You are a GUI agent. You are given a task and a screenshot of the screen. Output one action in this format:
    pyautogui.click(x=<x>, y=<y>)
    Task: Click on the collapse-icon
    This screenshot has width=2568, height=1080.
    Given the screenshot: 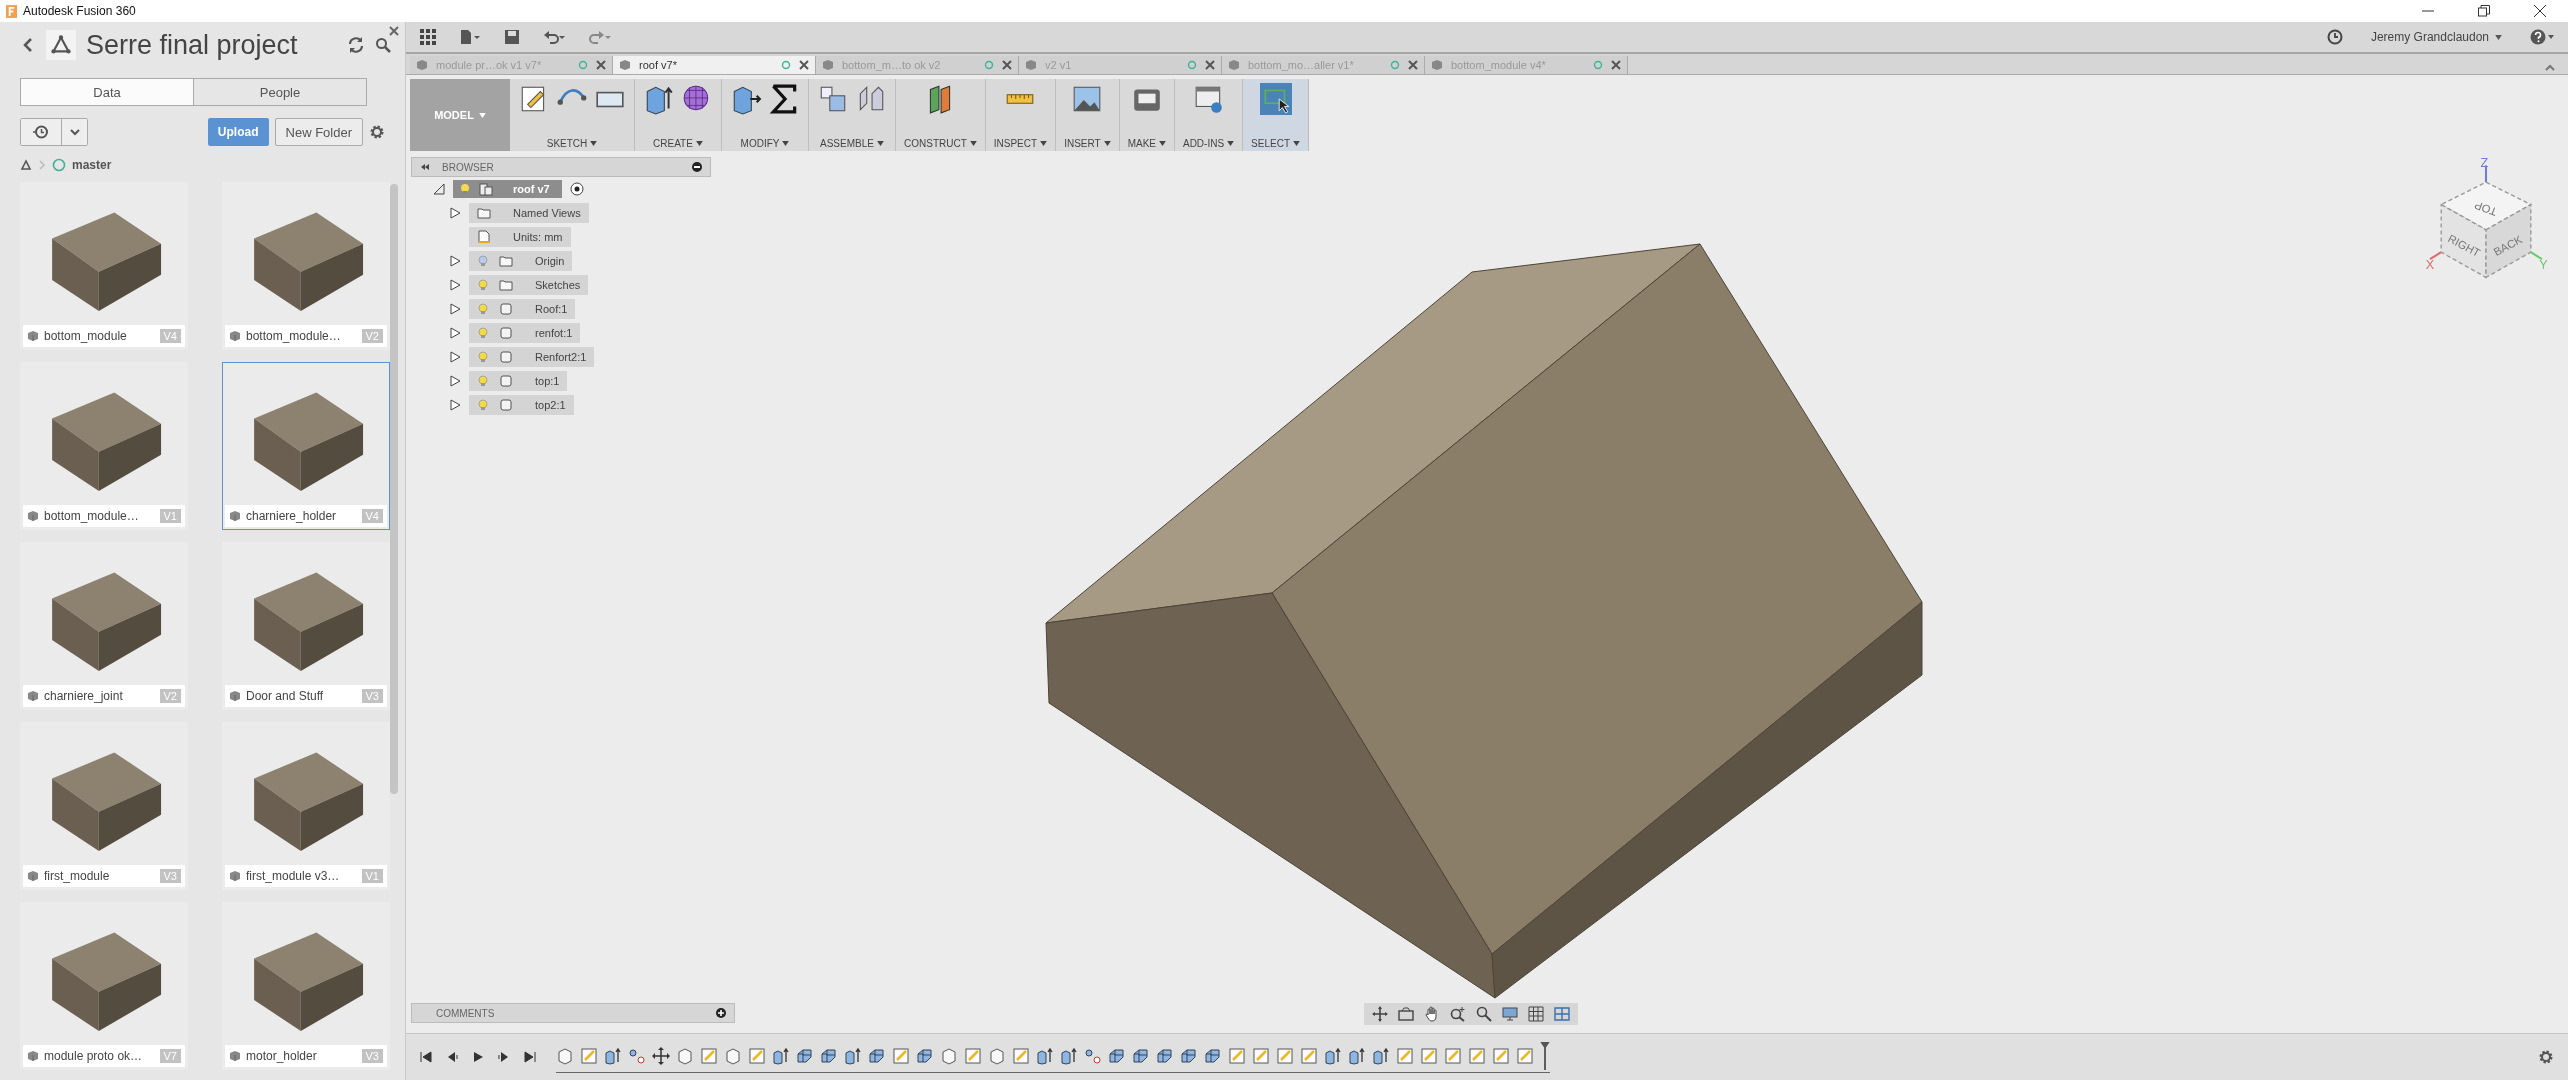 What is the action you would take?
    pyautogui.click(x=425, y=167)
    